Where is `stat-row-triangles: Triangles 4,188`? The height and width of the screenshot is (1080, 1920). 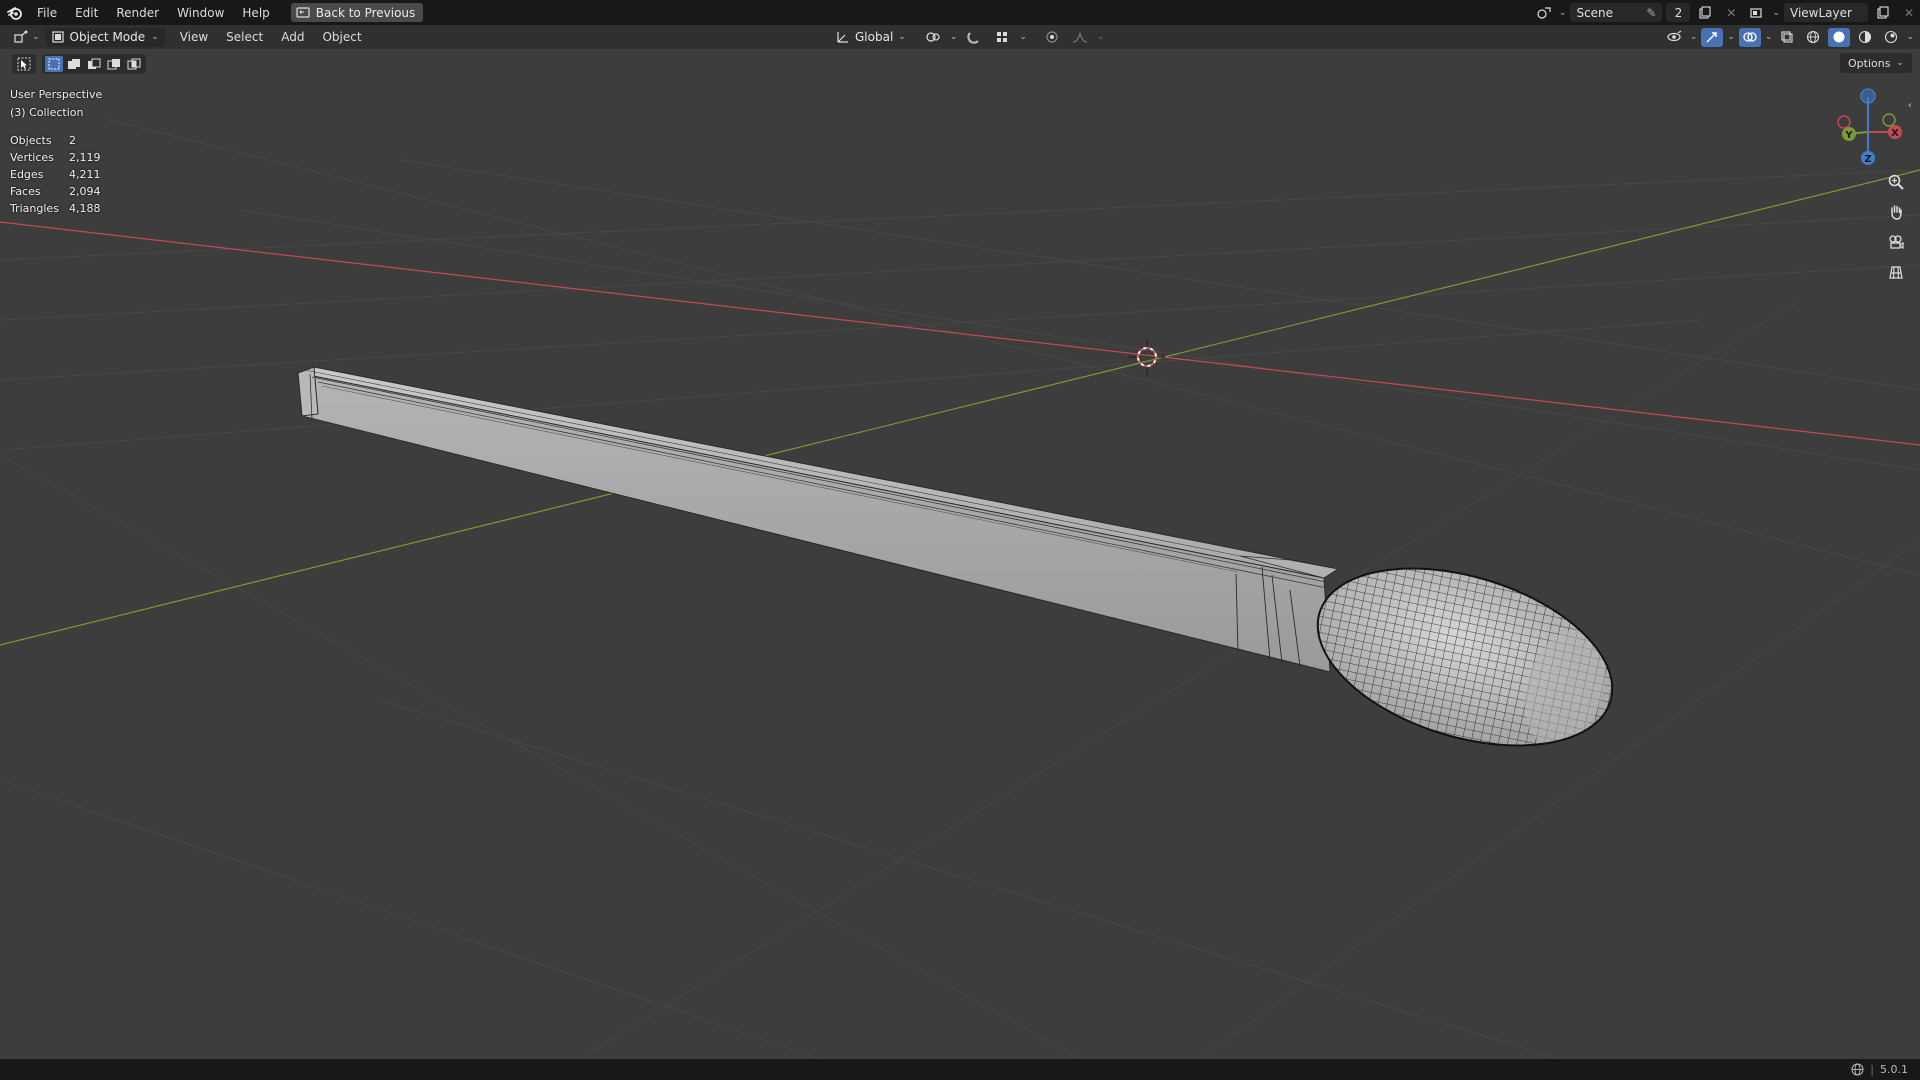 stat-row-triangles: Triangles 4,188 is located at coordinates (55, 208).